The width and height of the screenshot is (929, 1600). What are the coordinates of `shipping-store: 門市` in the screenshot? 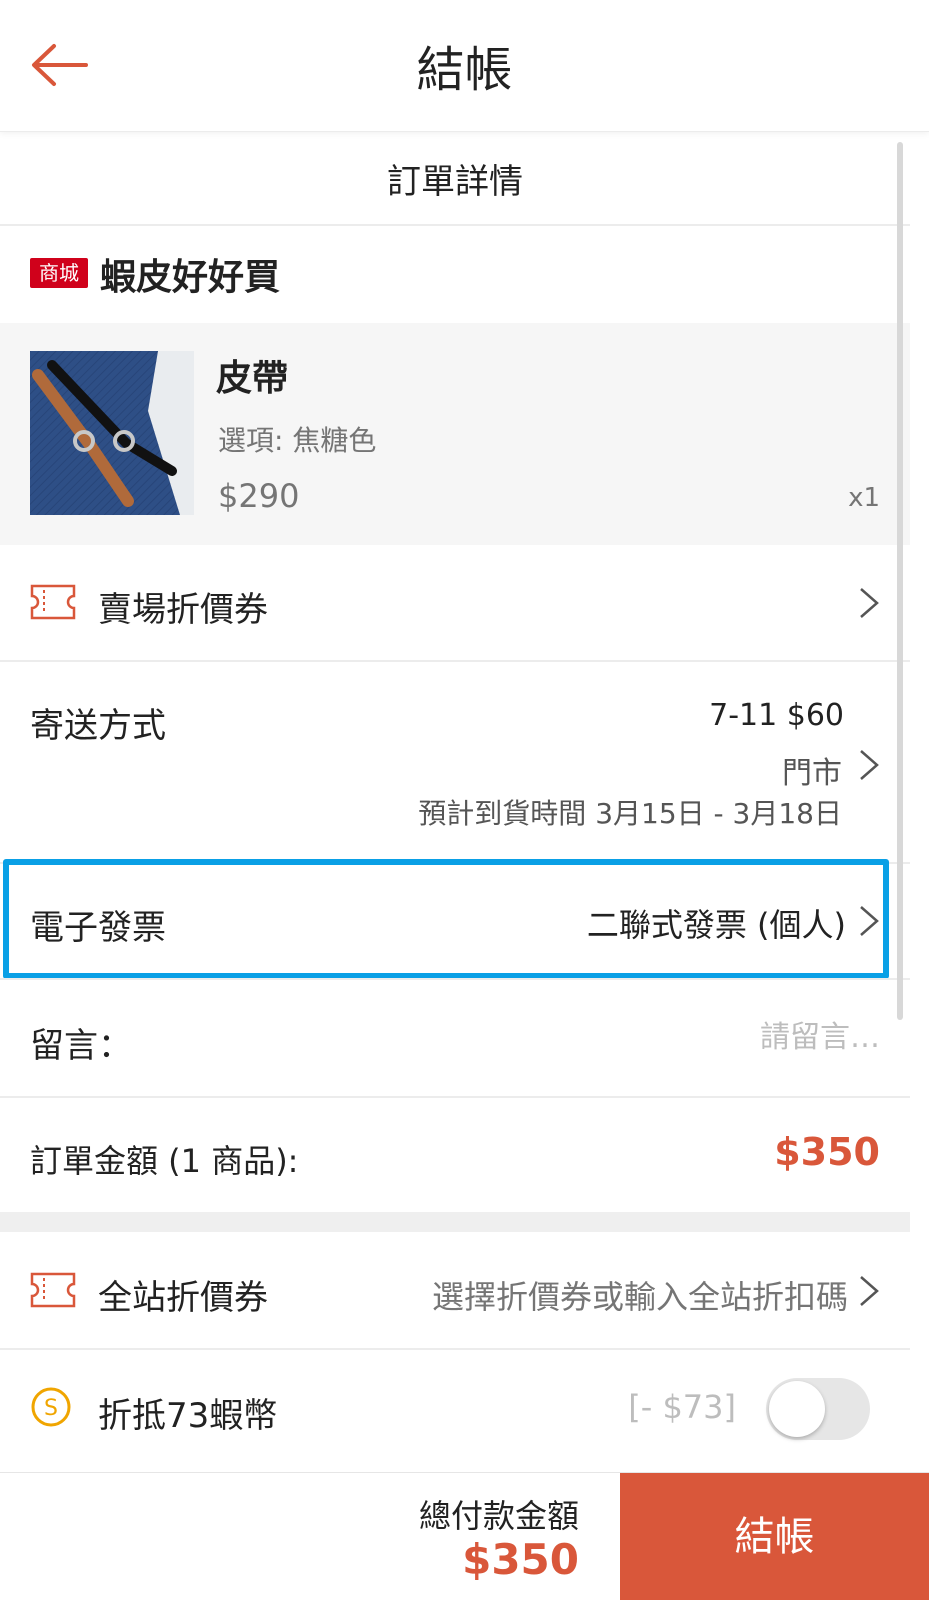 It's located at (812, 773).